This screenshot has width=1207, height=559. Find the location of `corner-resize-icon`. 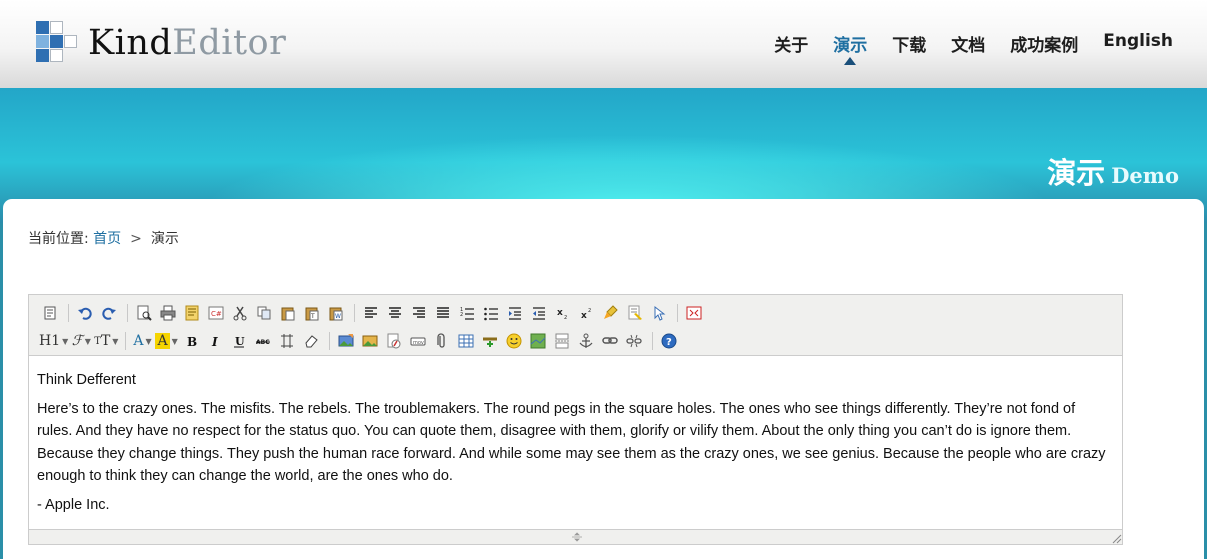

corner-resize-icon is located at coordinates (1116, 538).